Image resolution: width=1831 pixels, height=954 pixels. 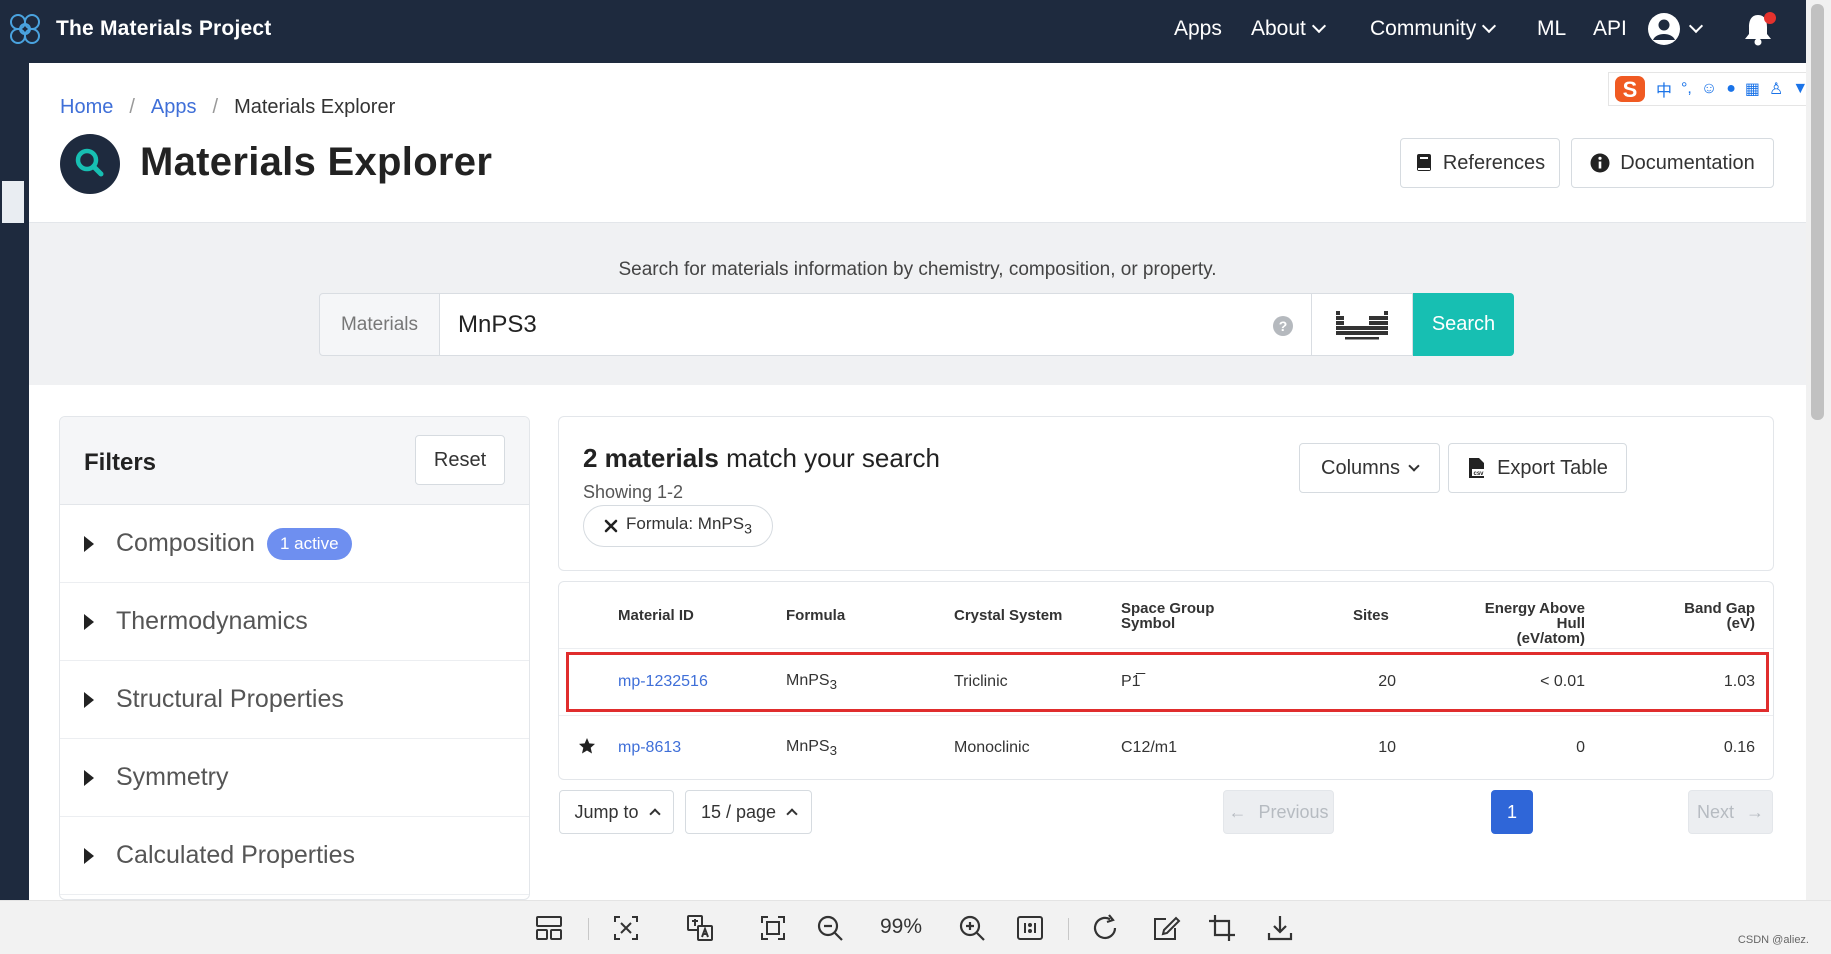 What do you see at coordinates (1759, 30) in the screenshot?
I see `notification-bell` at bounding box center [1759, 30].